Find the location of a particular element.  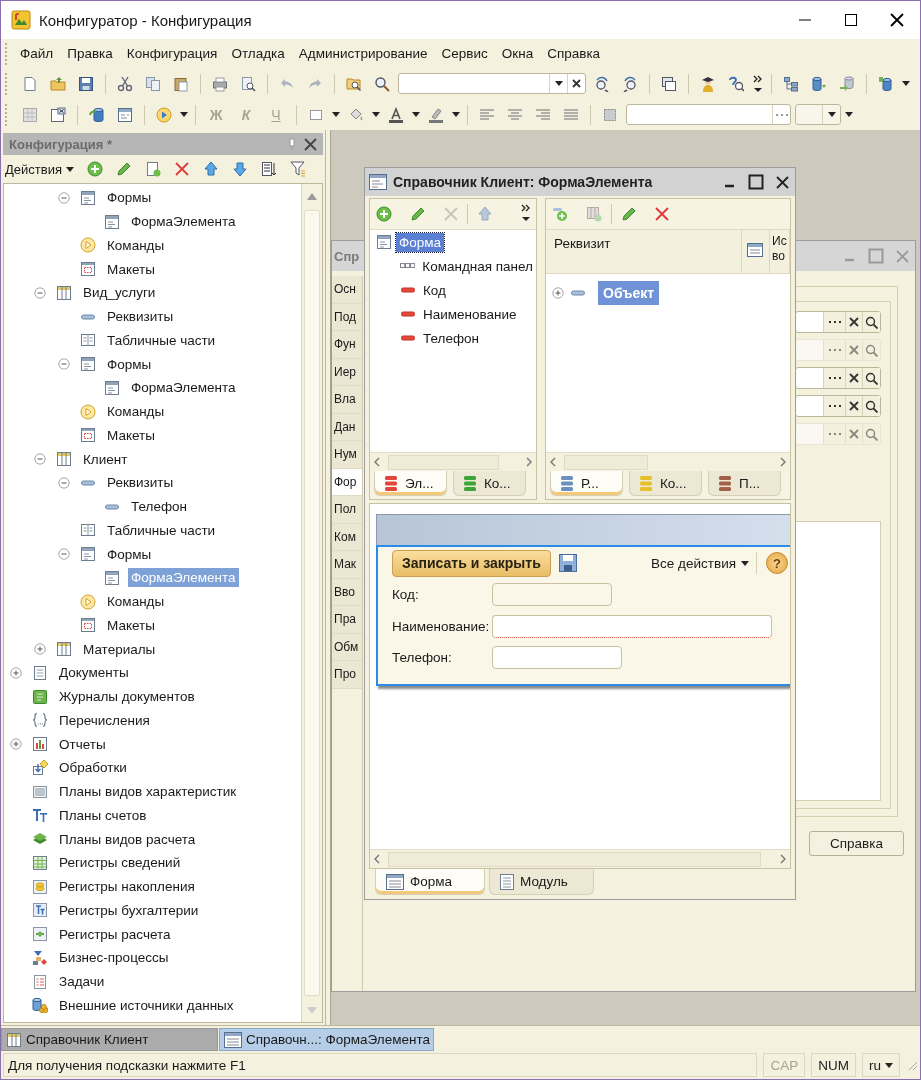

section-tab: Под is located at coordinates (347, 317).